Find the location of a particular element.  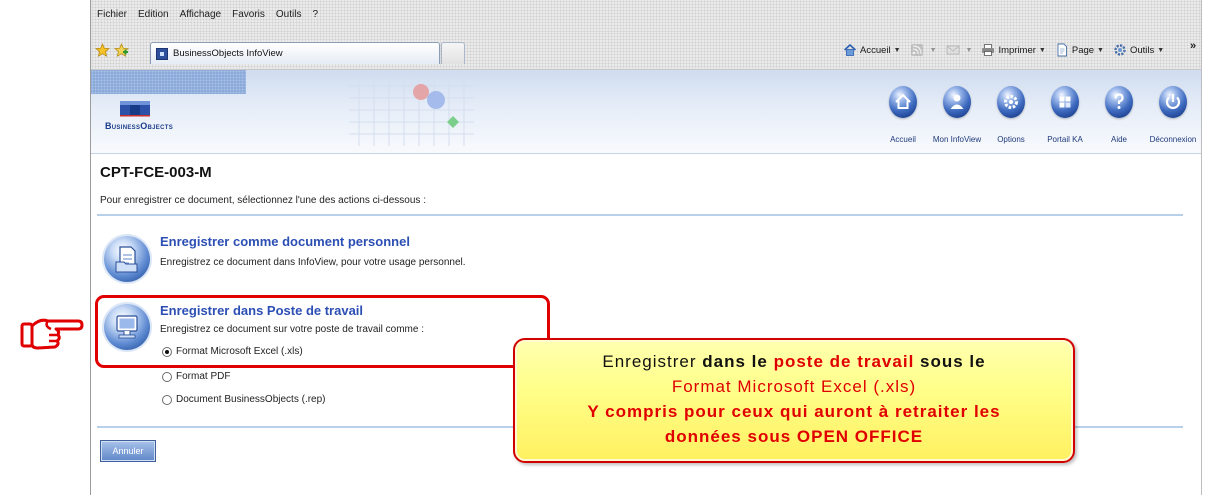

tab-label: BusinessObjects InfoView is located at coordinates (228, 53).